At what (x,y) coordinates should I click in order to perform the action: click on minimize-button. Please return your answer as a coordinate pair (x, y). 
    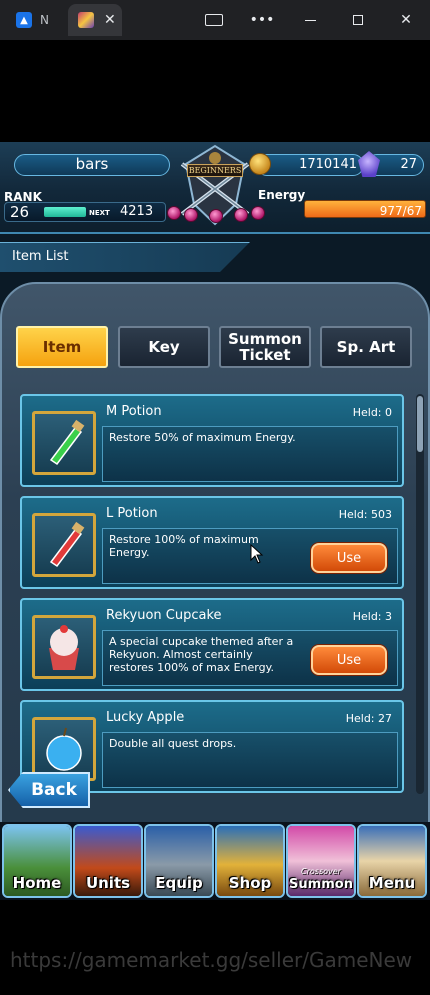
    Looking at the image, I should click on (310, 20).